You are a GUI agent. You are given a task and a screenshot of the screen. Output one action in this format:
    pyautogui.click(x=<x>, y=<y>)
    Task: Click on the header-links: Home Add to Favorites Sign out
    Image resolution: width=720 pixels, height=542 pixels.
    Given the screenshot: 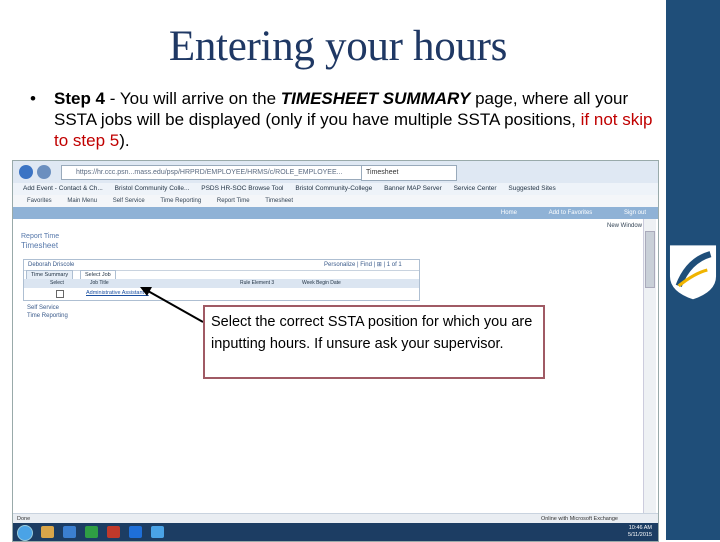 What is the action you would take?
    pyautogui.click(x=558, y=213)
    